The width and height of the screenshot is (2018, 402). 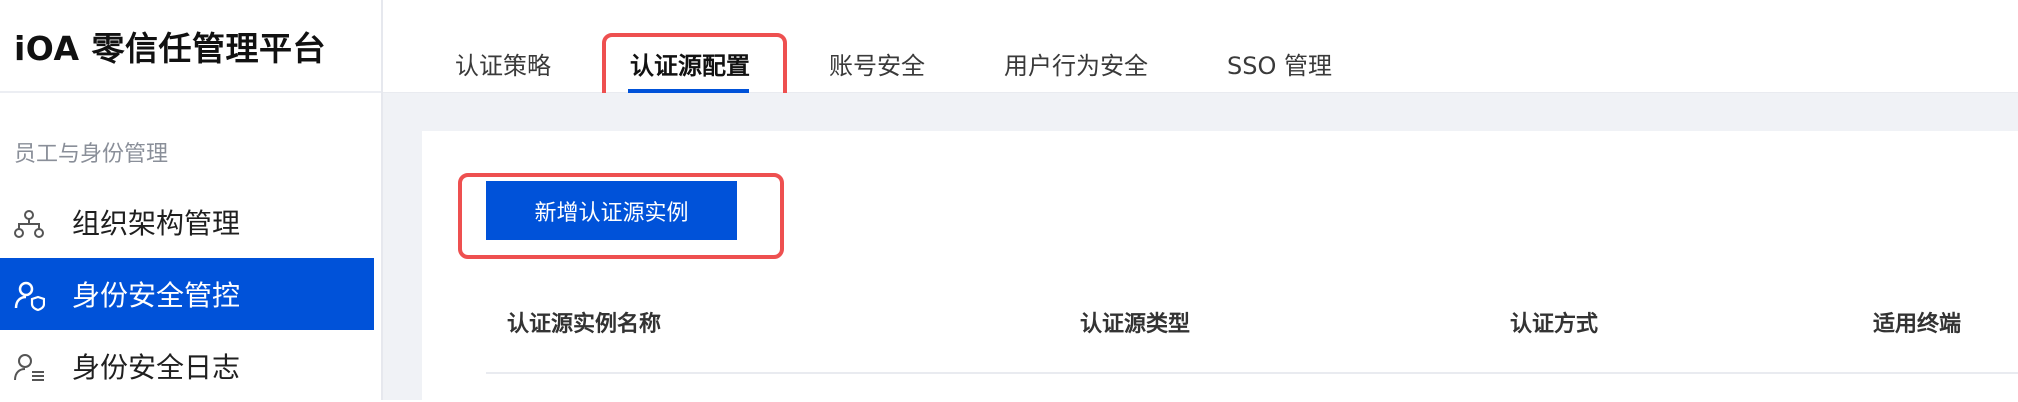 I want to click on tab-user-behavior-security: 用户行为安全, so click(x=1076, y=63).